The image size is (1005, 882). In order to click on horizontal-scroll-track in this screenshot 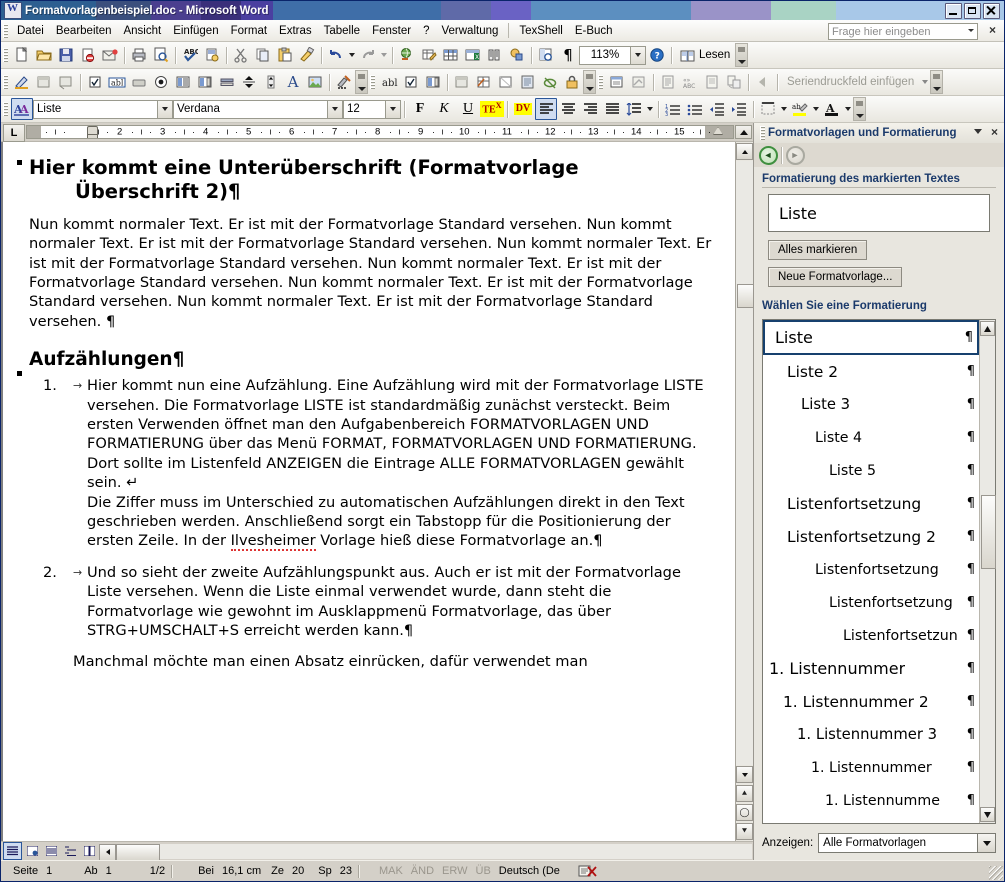, I will do `click(456, 851)`.